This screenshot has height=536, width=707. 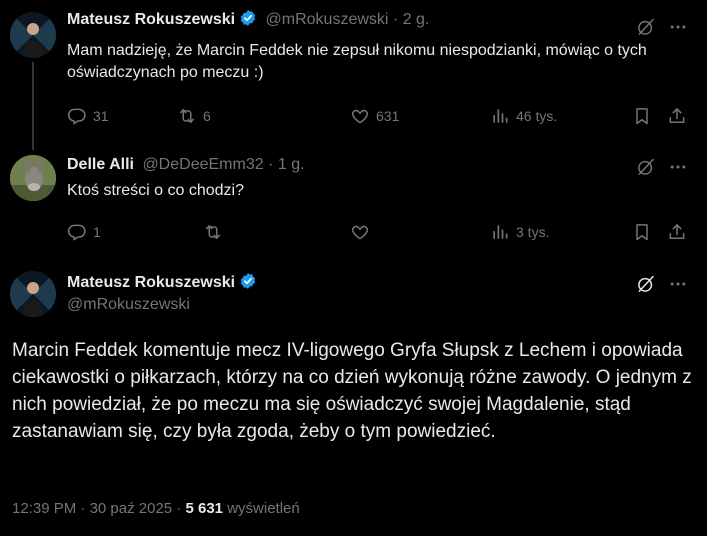 What do you see at coordinates (204, 508) in the screenshot?
I see `views-count: 5 631` at bounding box center [204, 508].